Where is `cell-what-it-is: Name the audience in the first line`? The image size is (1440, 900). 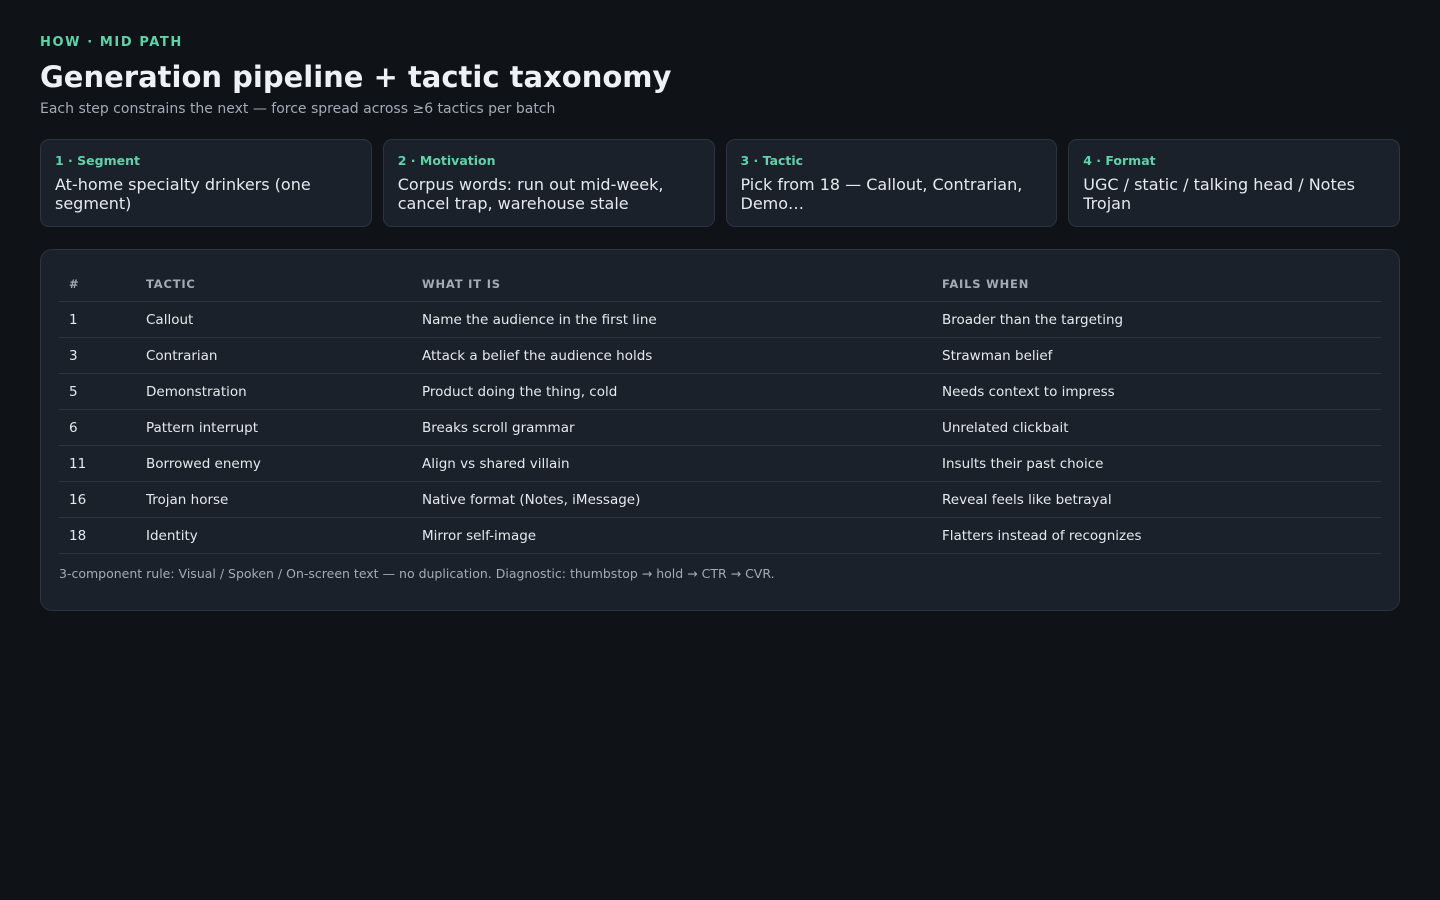
cell-what-it-is: Name the audience in the first line is located at coordinates (672, 319).